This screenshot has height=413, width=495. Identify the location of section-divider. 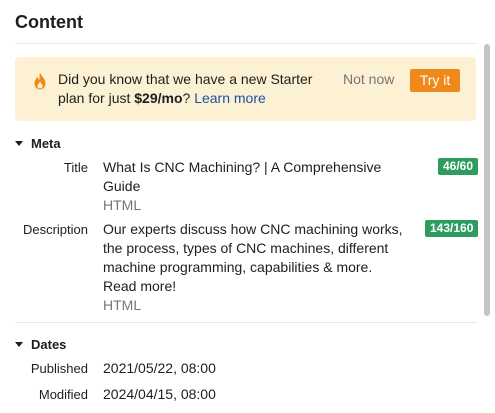
(246, 322).